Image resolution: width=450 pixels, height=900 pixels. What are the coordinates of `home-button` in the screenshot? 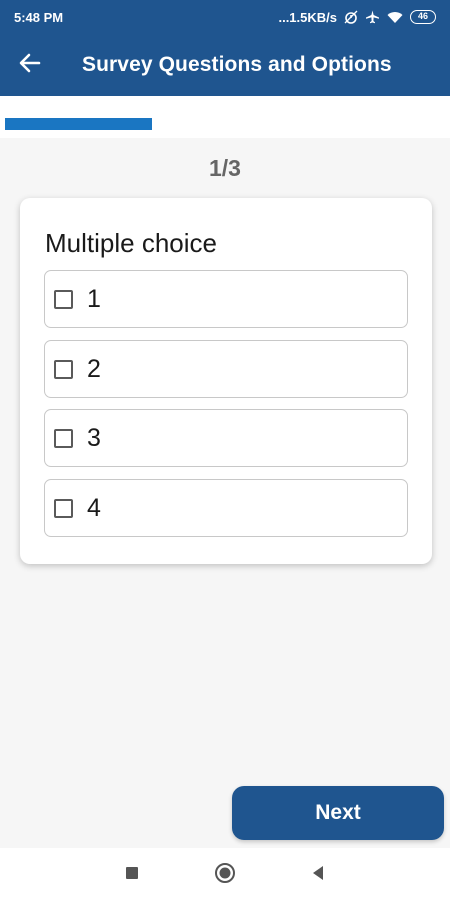 It's located at (225, 875).